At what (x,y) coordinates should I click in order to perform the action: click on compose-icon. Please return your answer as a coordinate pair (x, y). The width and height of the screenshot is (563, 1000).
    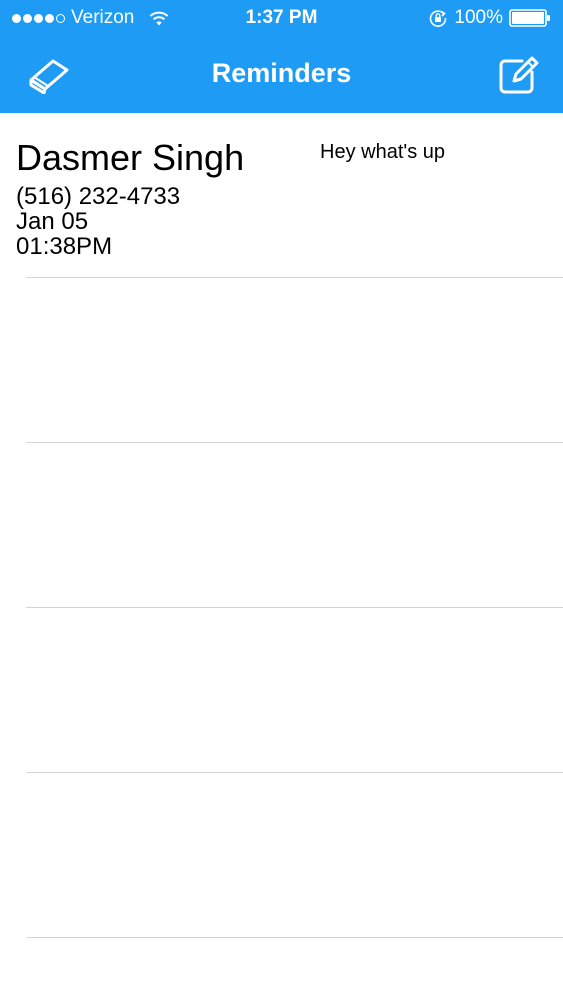
    Looking at the image, I should click on (519, 75).